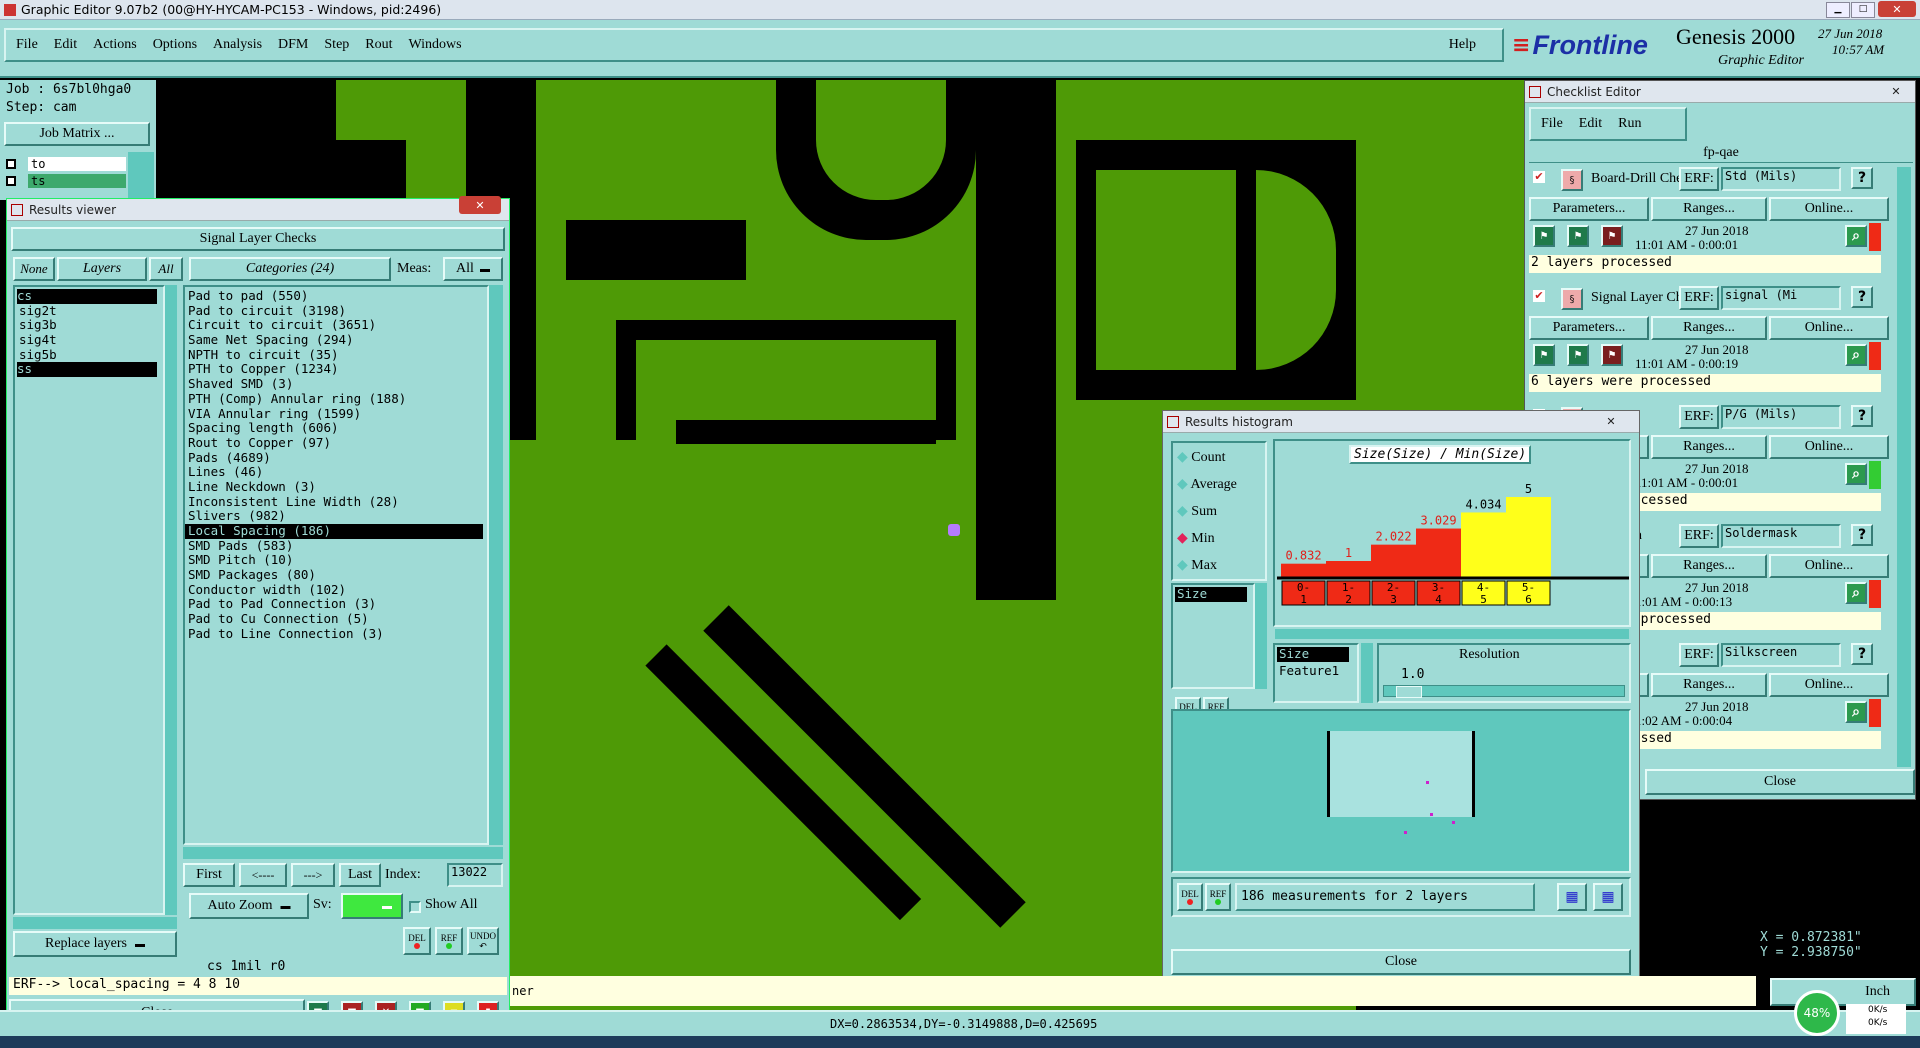 Image resolution: width=1920 pixels, height=1048 pixels. Describe the element at coordinates (1590, 124) in the screenshot. I see `checklist-menu-edit: Edit` at that location.